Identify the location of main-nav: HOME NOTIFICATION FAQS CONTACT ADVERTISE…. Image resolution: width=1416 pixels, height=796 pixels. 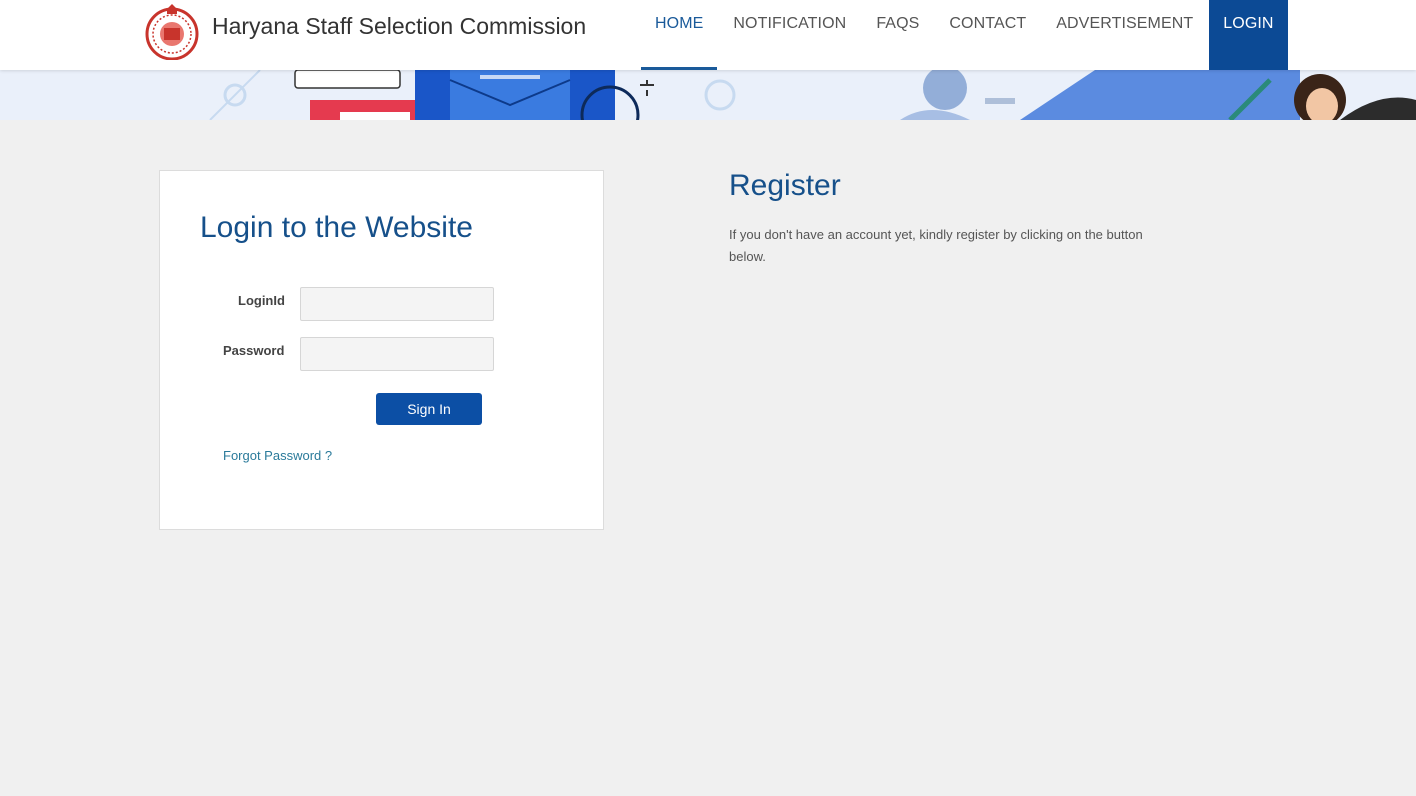
(964, 35).